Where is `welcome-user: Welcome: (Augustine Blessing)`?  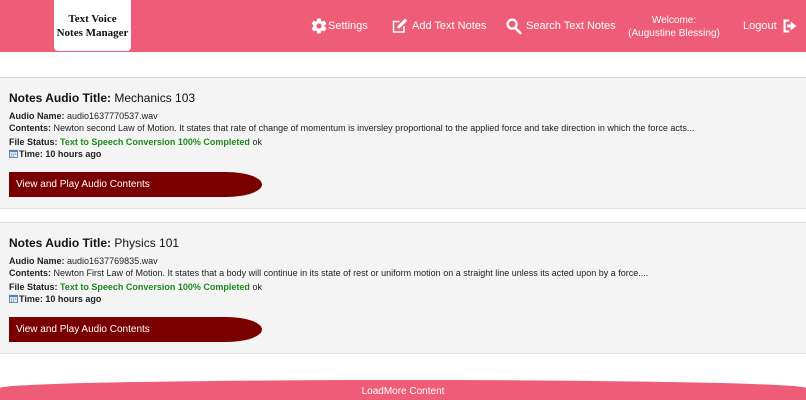
welcome-user: Welcome: (Augustine Blessing) is located at coordinates (674, 27).